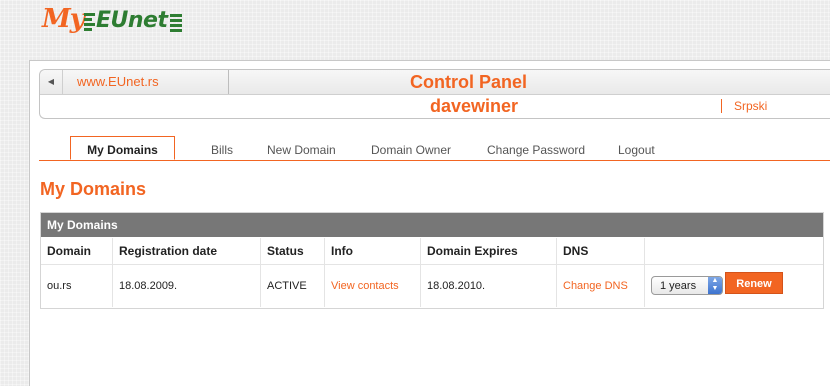 This screenshot has width=830, height=386. What do you see at coordinates (601, 286) in the screenshot?
I see `change-dns-link: Change DNS` at bounding box center [601, 286].